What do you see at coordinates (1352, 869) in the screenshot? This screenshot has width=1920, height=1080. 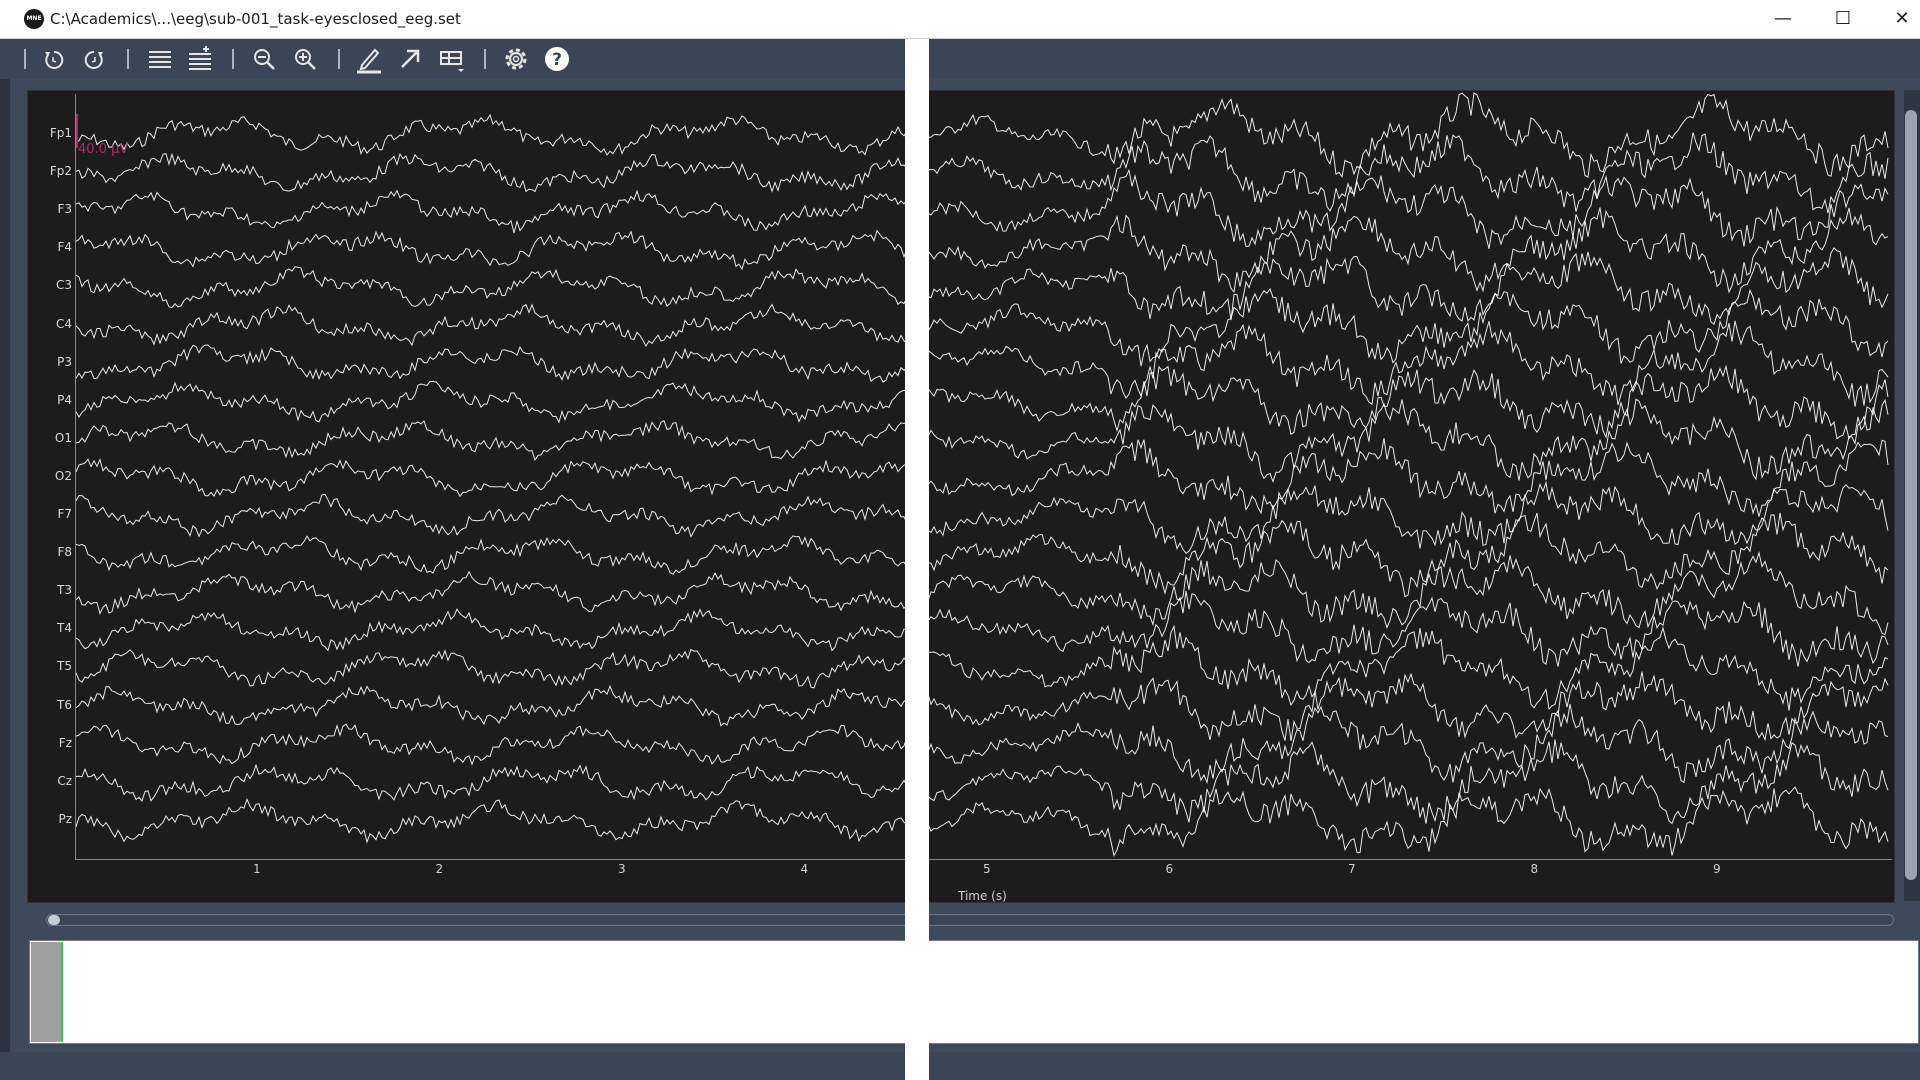 I see `x-tick-label: 7` at bounding box center [1352, 869].